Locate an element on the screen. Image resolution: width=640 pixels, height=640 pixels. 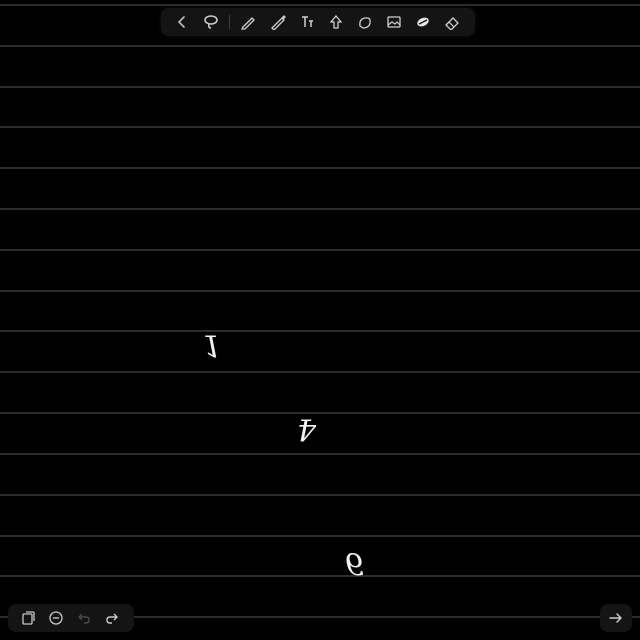
redo-icon is located at coordinates (112, 618).